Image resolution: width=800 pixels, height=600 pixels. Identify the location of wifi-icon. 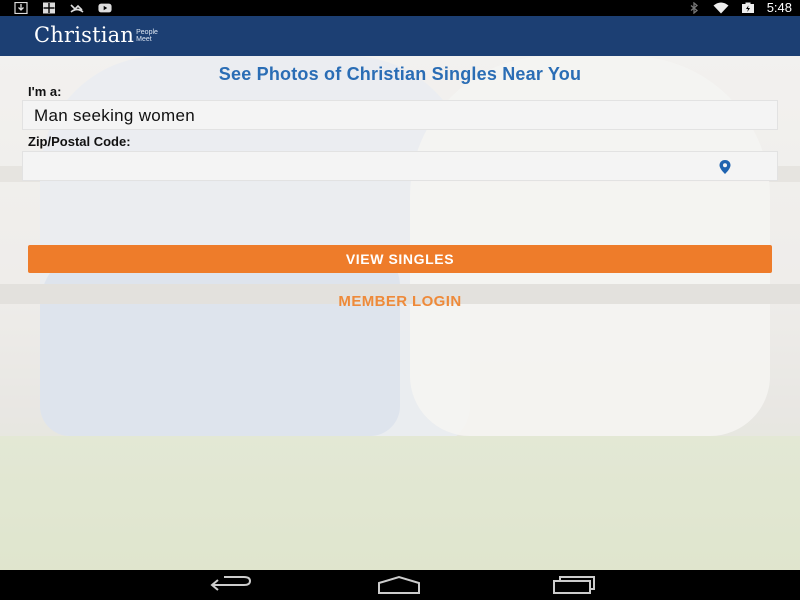
(721, 8).